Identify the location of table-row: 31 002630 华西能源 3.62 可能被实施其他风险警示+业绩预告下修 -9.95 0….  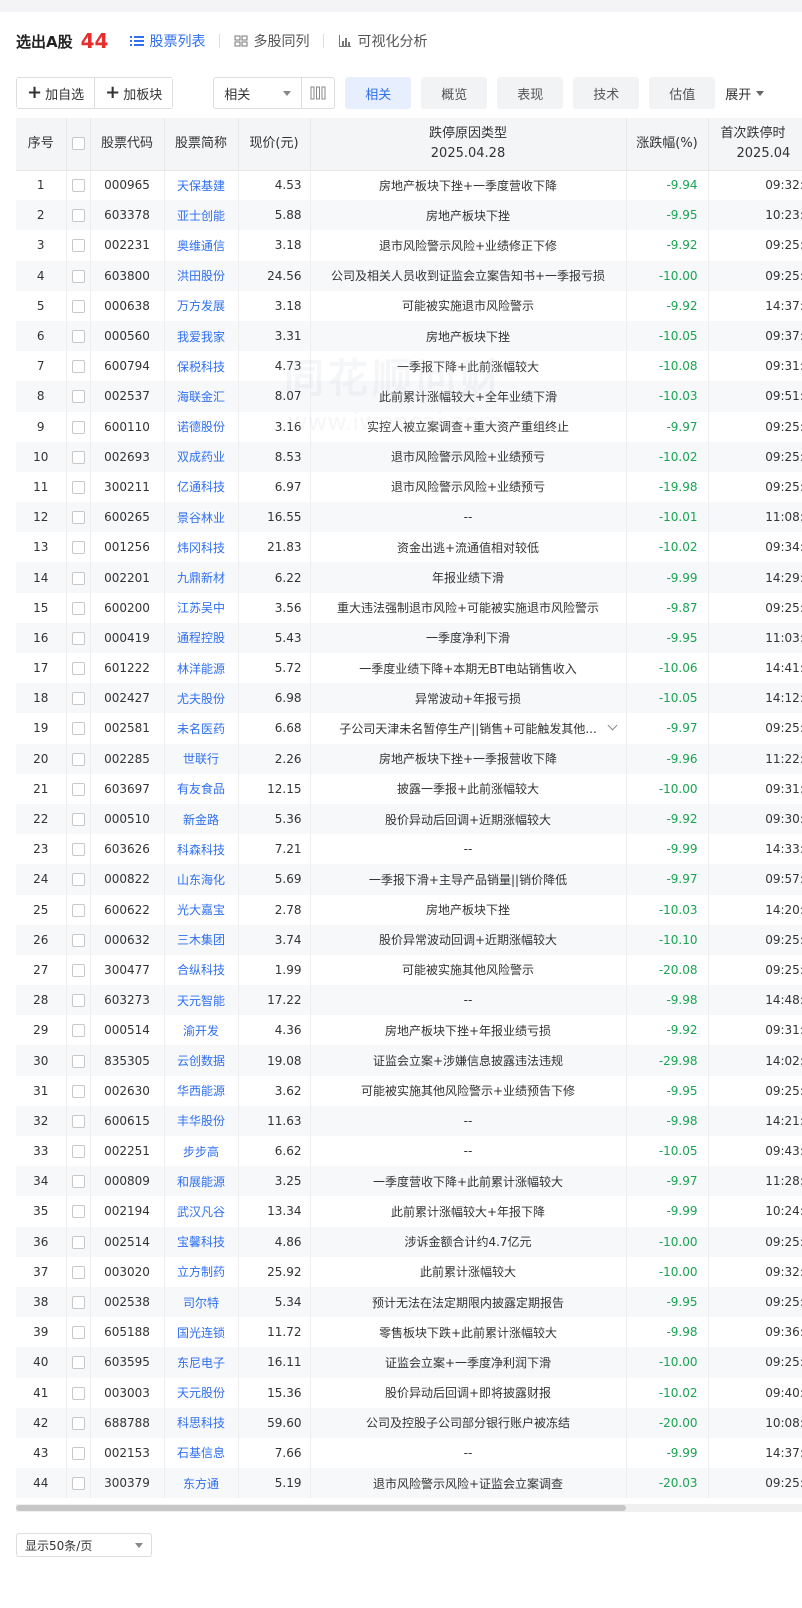
(409, 1090).